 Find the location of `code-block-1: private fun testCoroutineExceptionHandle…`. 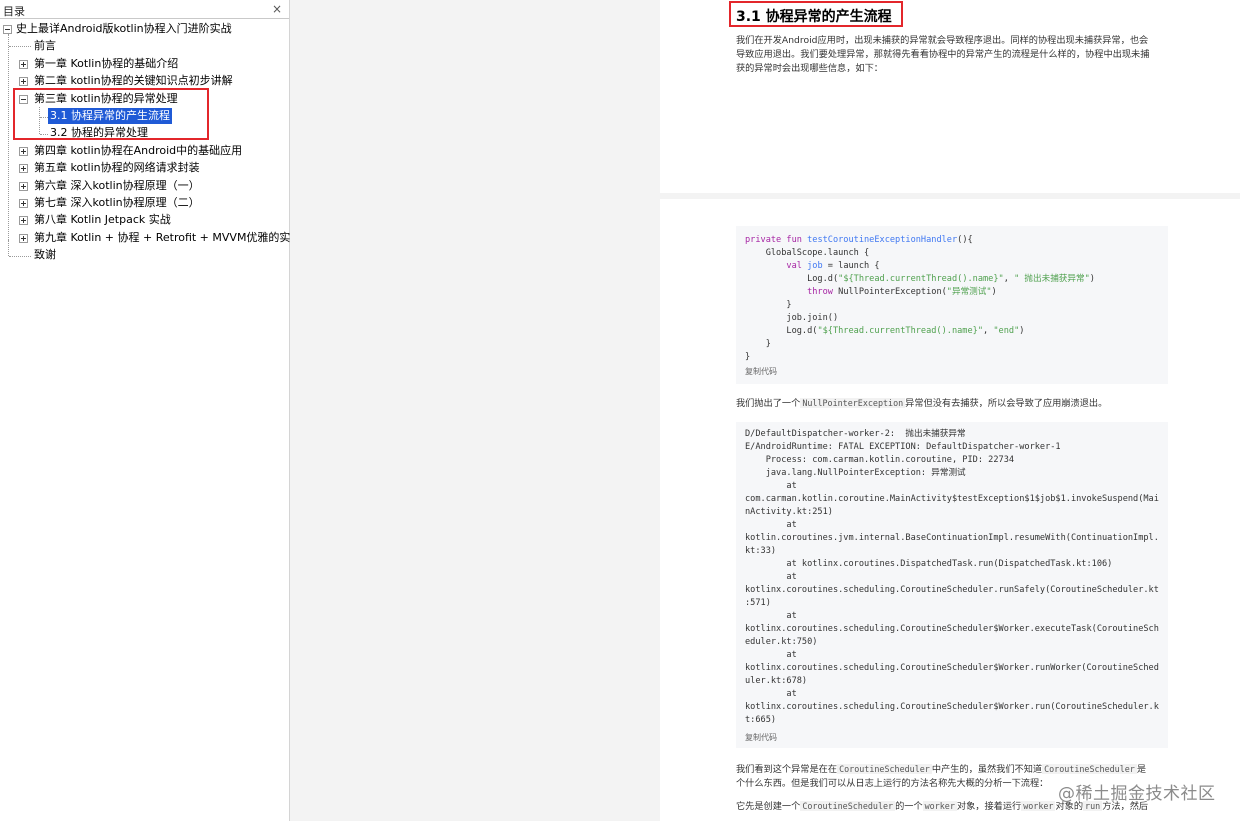

code-block-1: private fun testCoroutineExceptionHandle… is located at coordinates (952, 305).